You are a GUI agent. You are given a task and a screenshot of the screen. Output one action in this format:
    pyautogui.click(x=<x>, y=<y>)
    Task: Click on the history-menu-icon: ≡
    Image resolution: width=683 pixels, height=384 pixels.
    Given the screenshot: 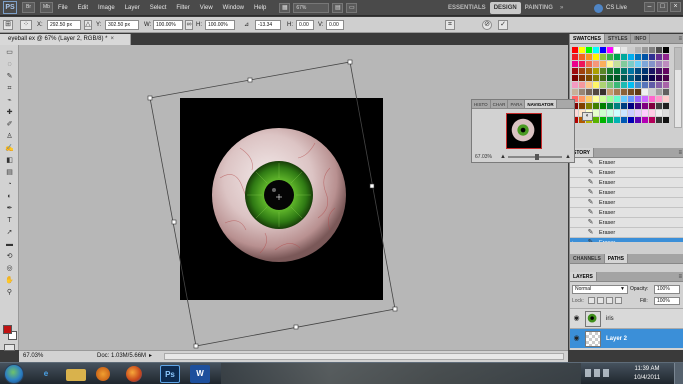 What is the action you would take?
    pyautogui.click(x=680, y=153)
    